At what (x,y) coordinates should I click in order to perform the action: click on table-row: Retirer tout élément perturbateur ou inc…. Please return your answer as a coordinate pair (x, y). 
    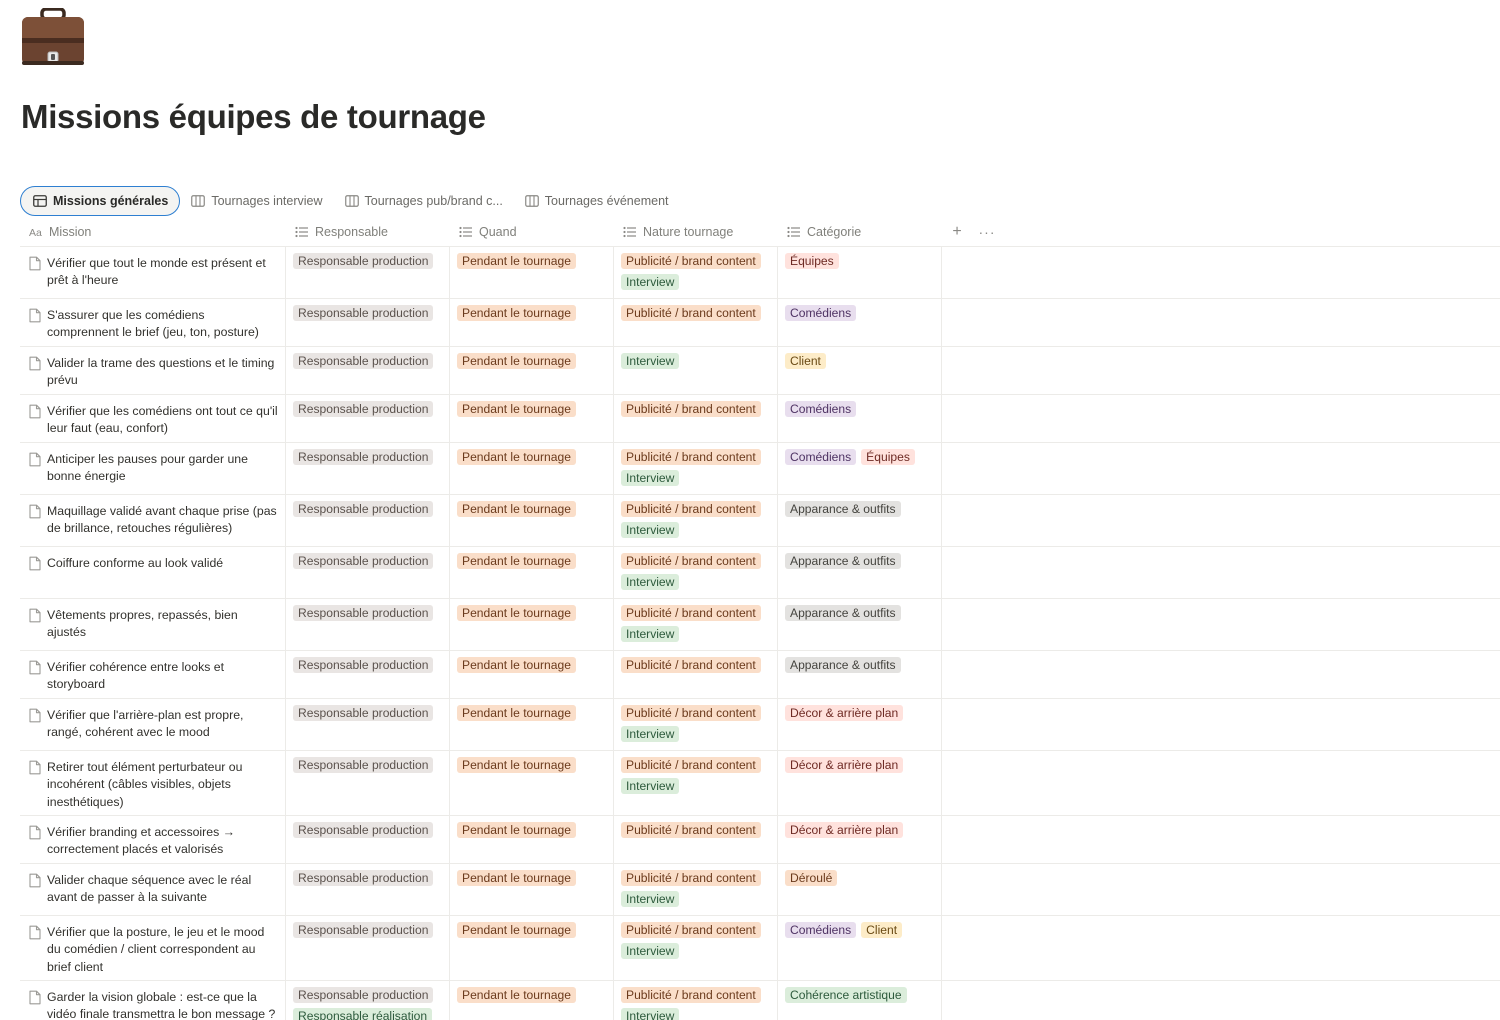
    Looking at the image, I should click on (760, 783).